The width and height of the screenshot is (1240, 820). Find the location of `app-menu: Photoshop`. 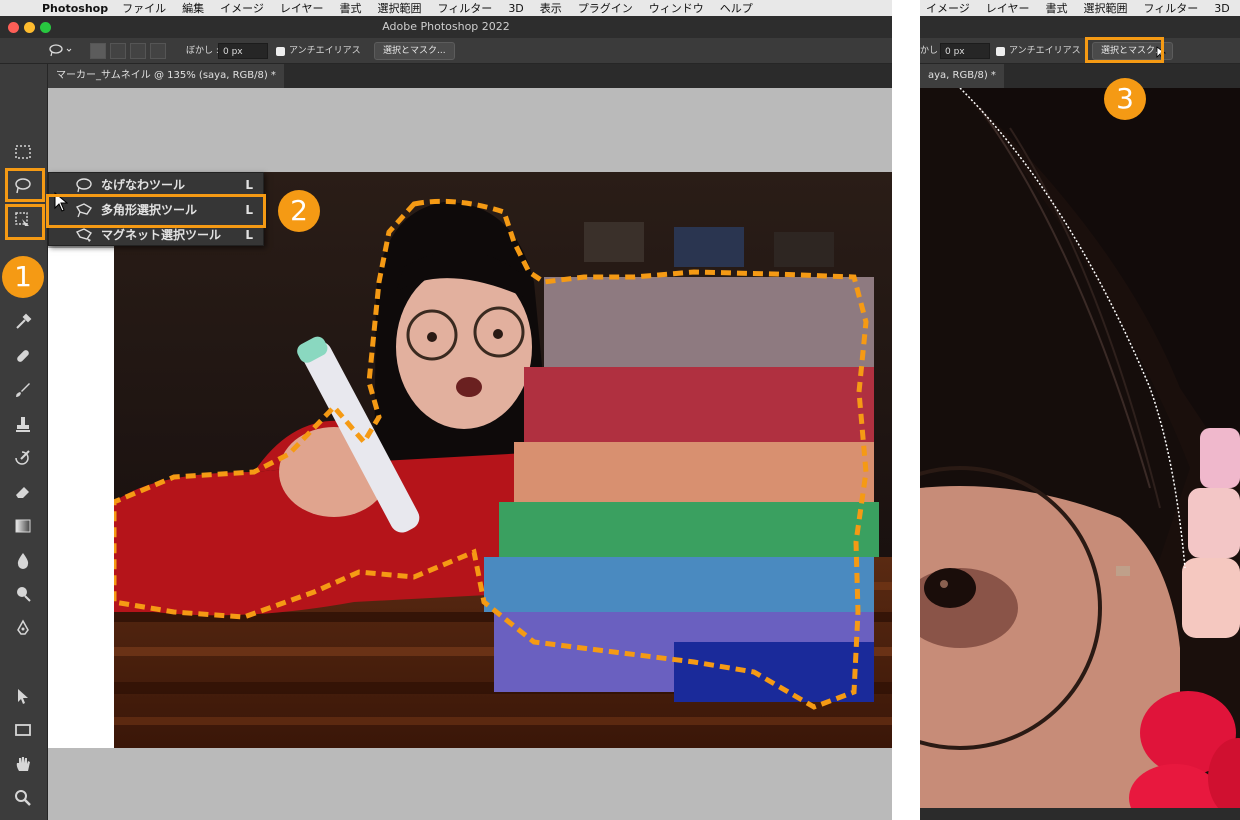

app-menu: Photoshop is located at coordinates (75, 8).